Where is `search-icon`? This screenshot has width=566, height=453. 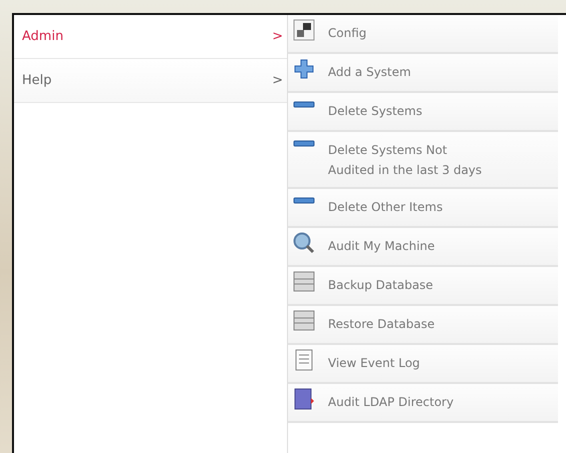 search-icon is located at coordinates (304, 243).